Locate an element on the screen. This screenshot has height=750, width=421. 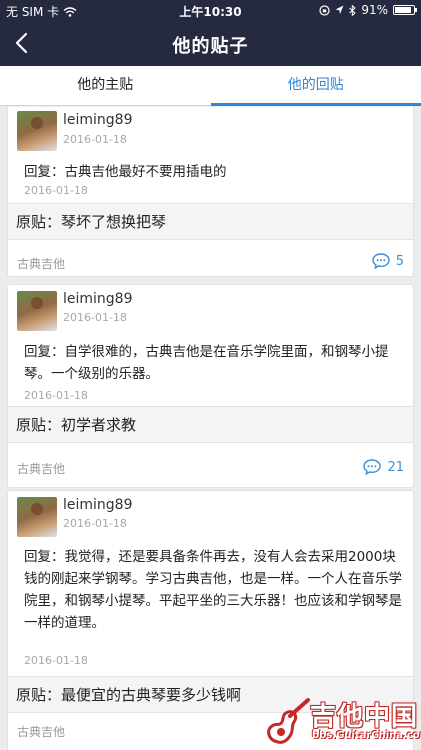
battery-percent: 91% is located at coordinates (374, 10).